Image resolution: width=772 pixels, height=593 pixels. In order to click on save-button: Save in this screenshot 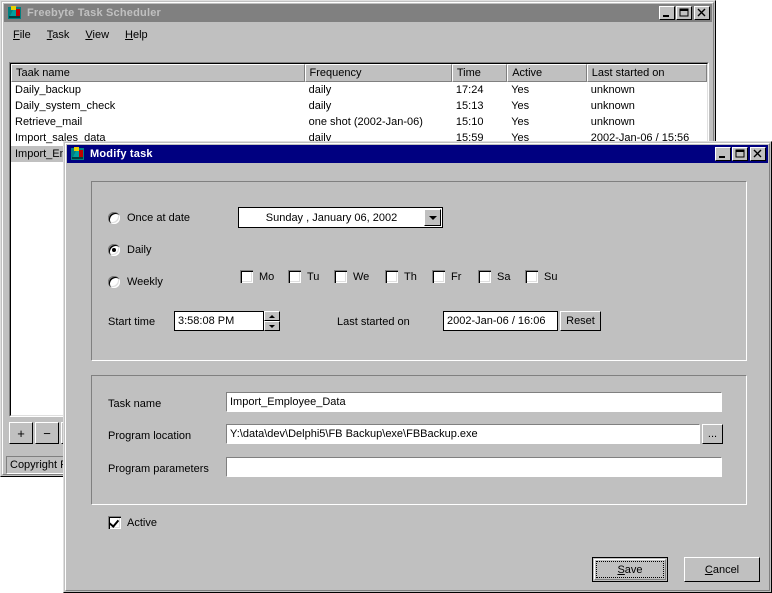, I will do `click(630, 569)`.